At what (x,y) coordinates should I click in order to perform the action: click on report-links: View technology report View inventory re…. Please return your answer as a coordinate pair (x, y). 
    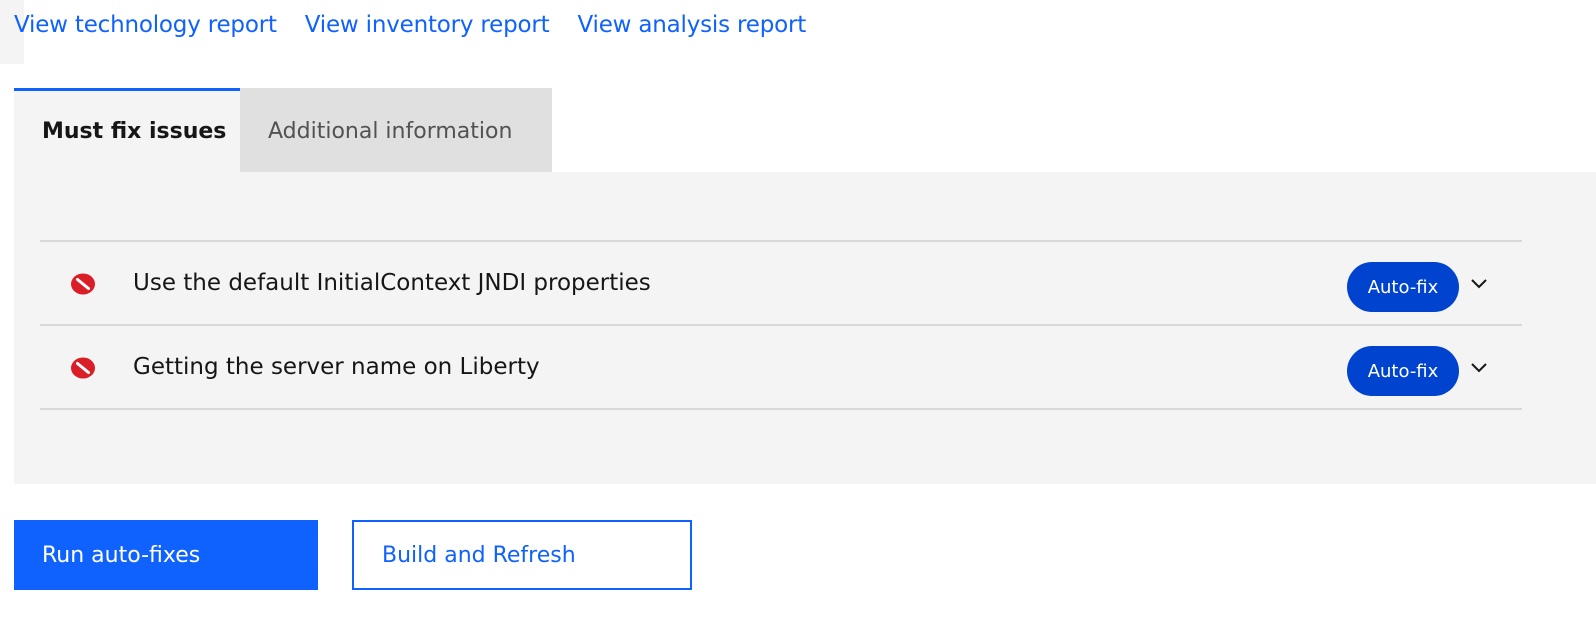
    Looking at the image, I should click on (410, 25).